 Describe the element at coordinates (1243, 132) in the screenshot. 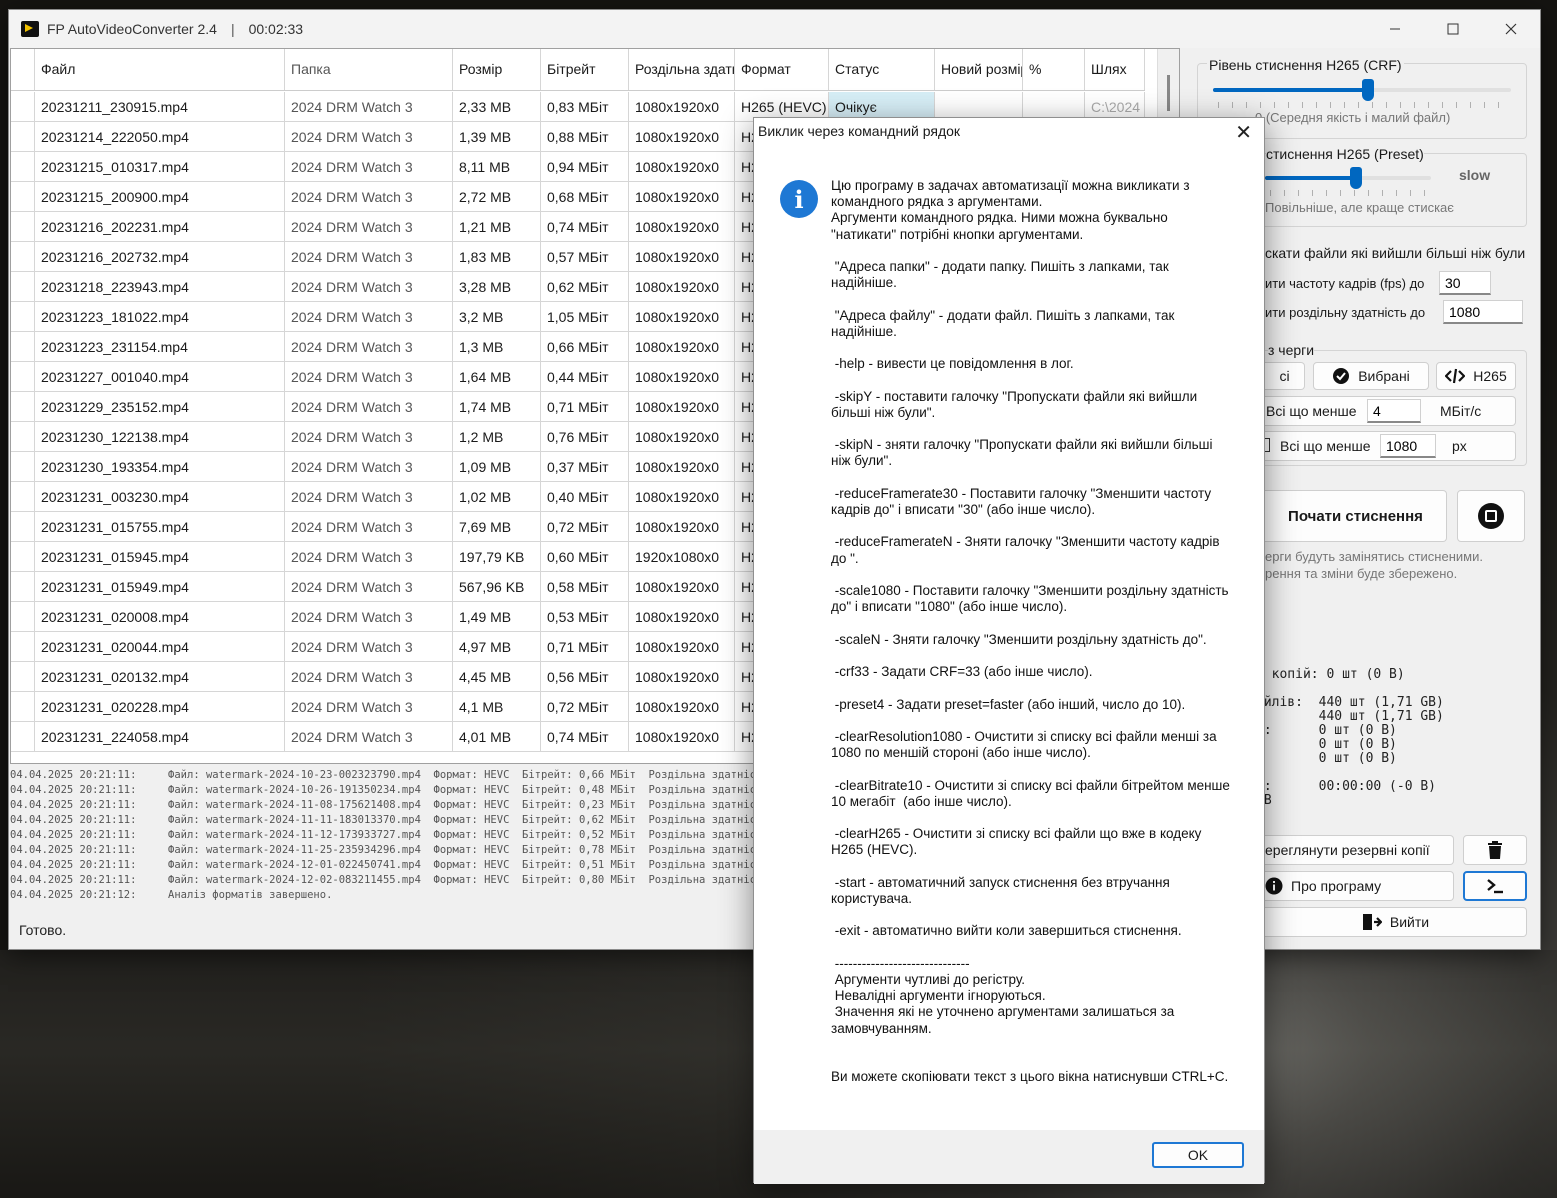

I see `dialog-close-button: ✕` at that location.